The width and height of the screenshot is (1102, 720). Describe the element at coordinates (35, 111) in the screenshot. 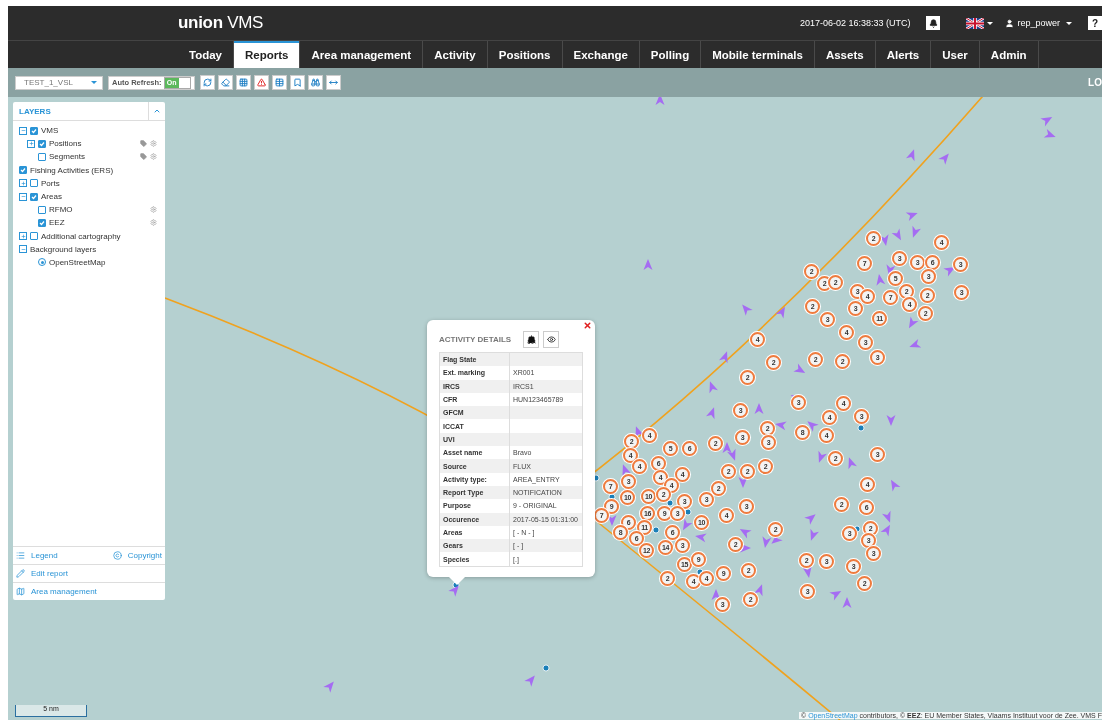

I see `panel-title: LAYERS` at that location.